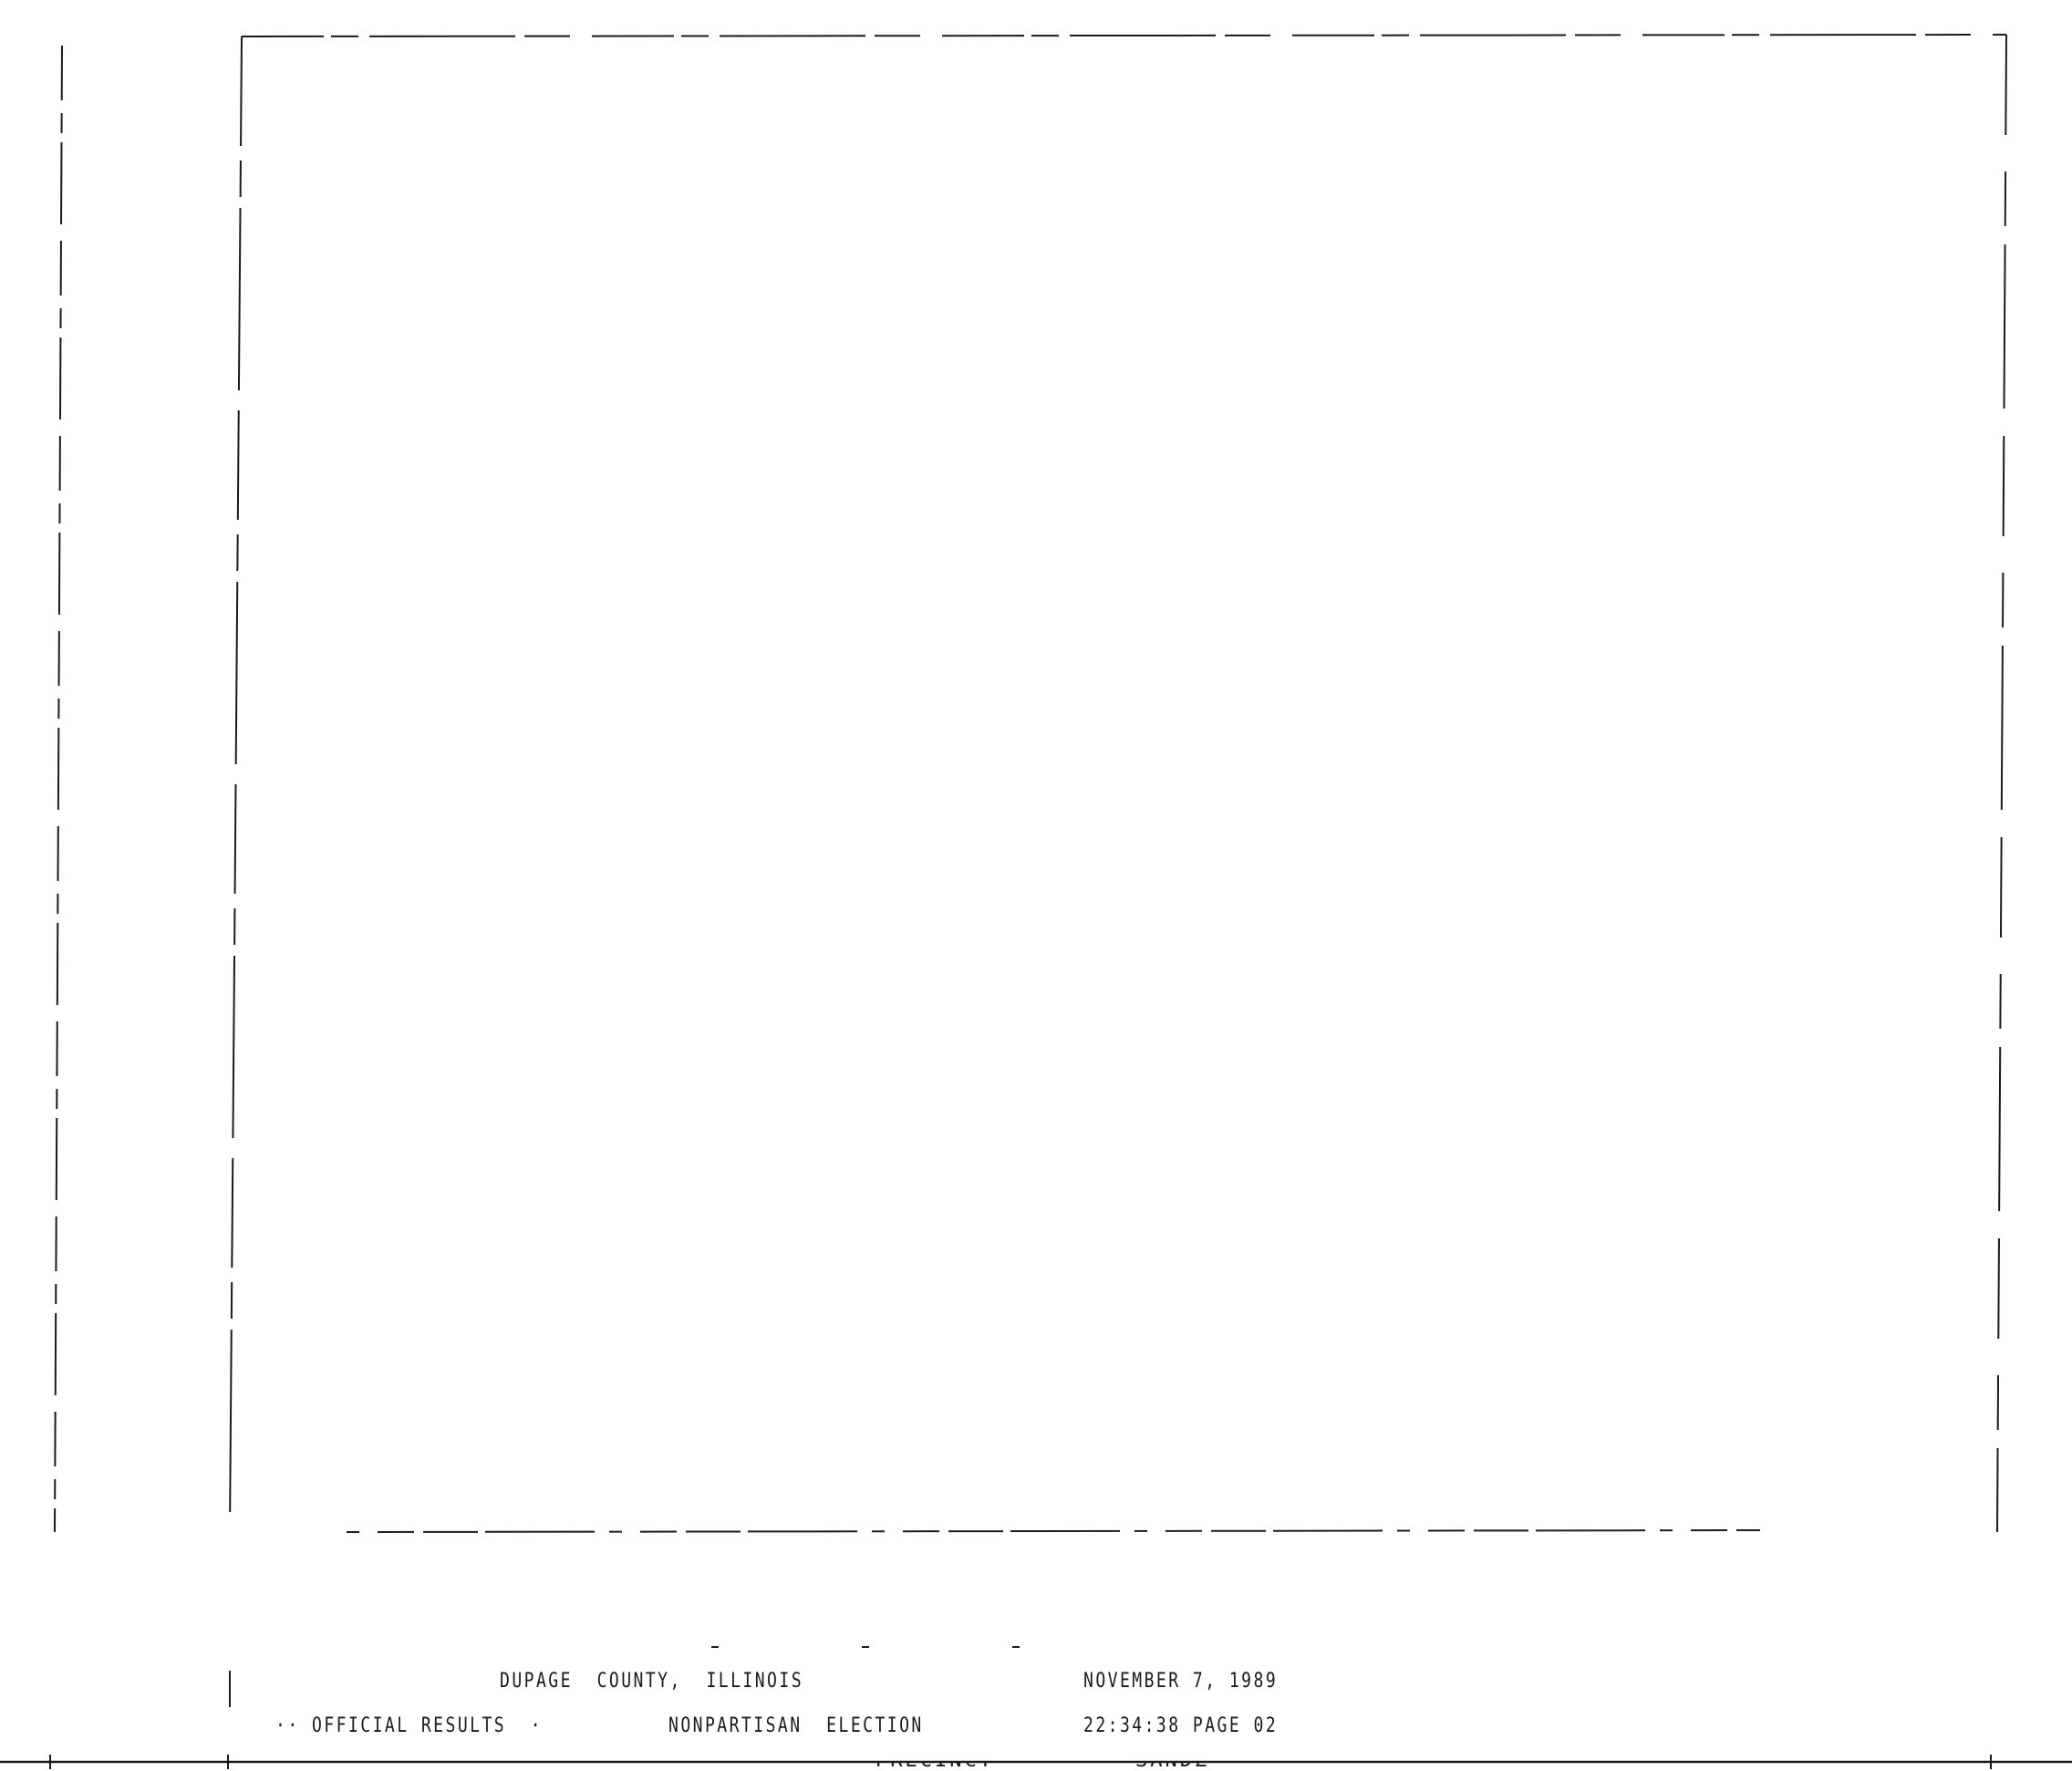 The width and height of the screenshot is (2072, 1771). Describe the element at coordinates (409, 1725) in the screenshot. I see `official-results-label: ·· OFFICIAL RESULTS ·` at that location.